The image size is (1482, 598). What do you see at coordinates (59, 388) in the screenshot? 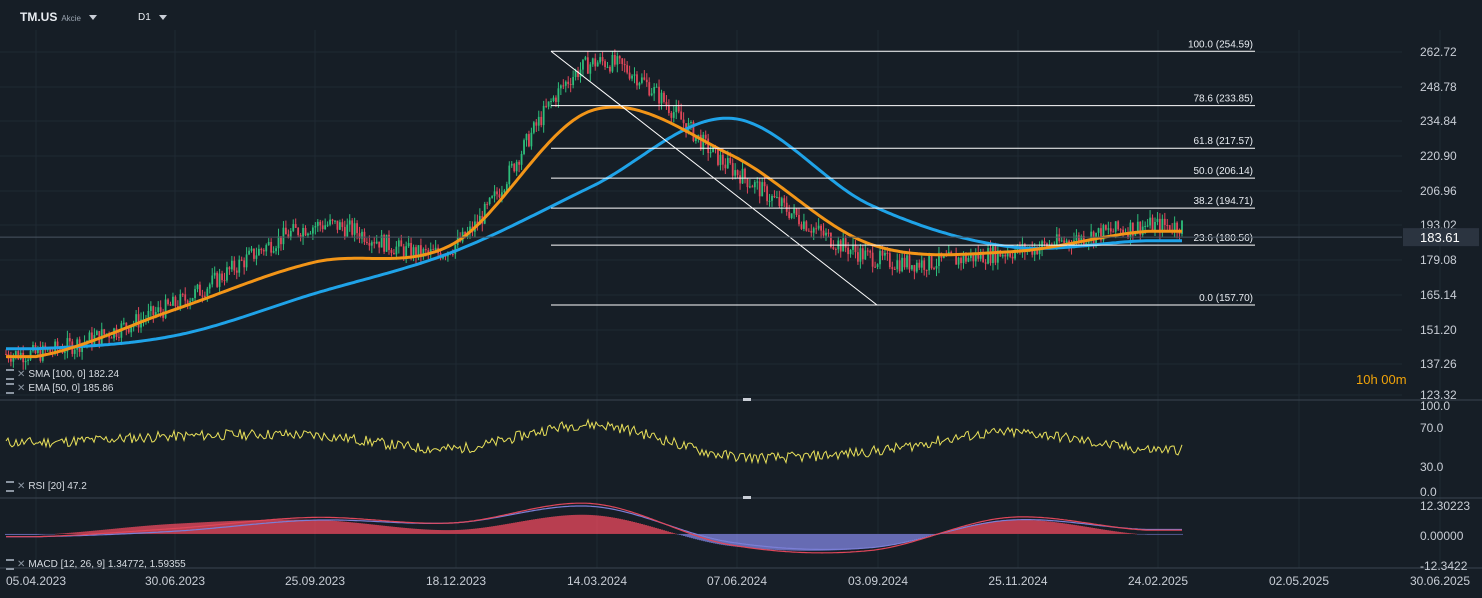
I see `ema-legend: ✕ EMA [50, 0] 185.86` at bounding box center [59, 388].